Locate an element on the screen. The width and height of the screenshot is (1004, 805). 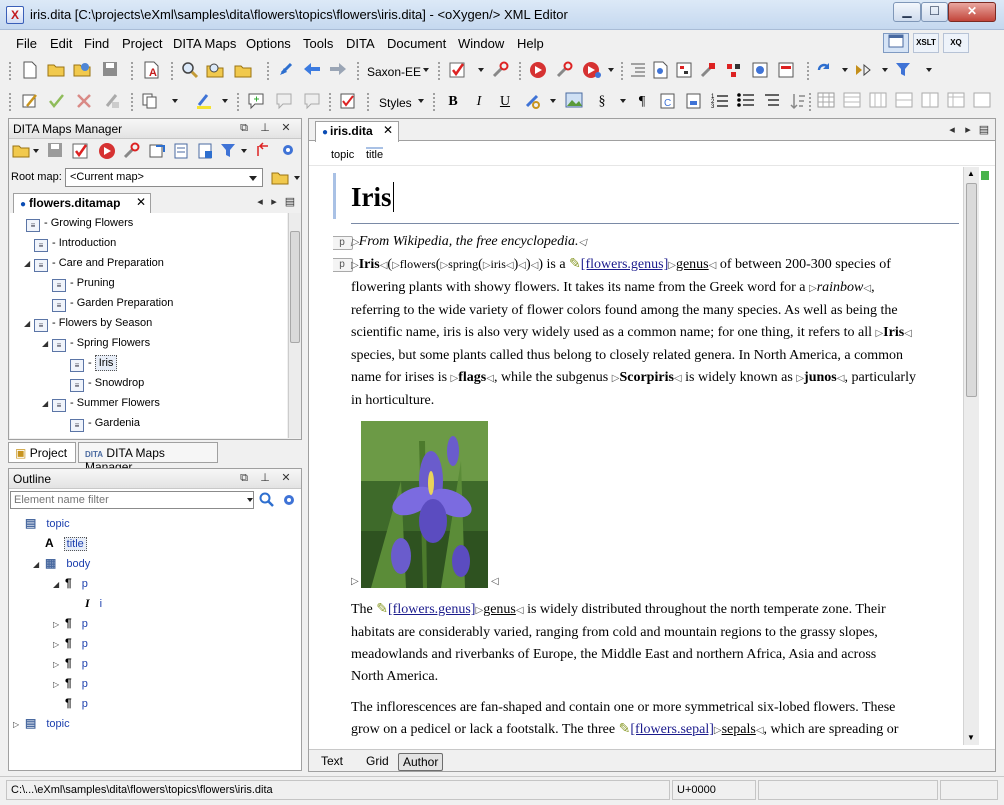
accept-change-icon is located at coordinates (56, 102).